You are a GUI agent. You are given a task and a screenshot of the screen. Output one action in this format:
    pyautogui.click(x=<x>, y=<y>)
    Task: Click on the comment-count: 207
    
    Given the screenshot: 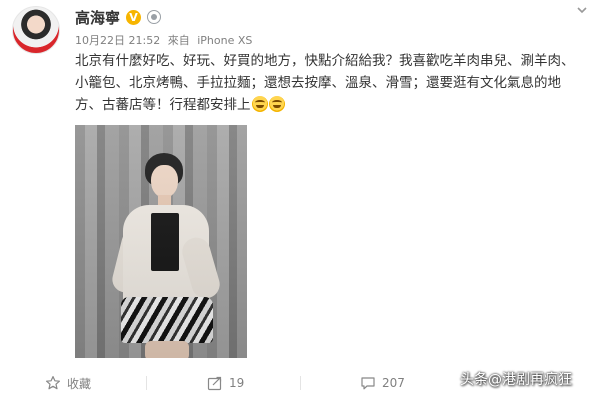 What is the action you would take?
    pyautogui.click(x=393, y=383)
    